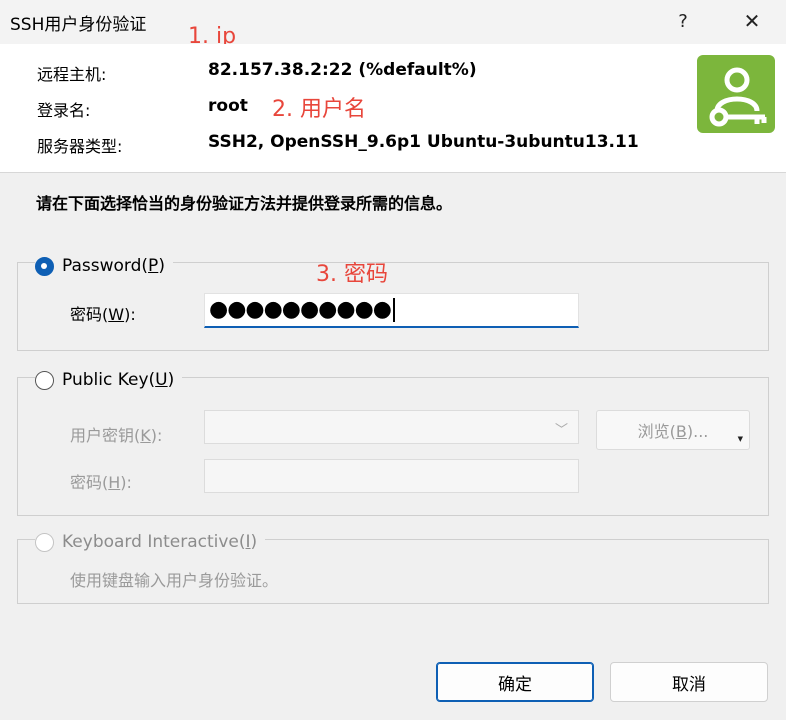  I want to click on radio-selected-icon, so click(44, 266).